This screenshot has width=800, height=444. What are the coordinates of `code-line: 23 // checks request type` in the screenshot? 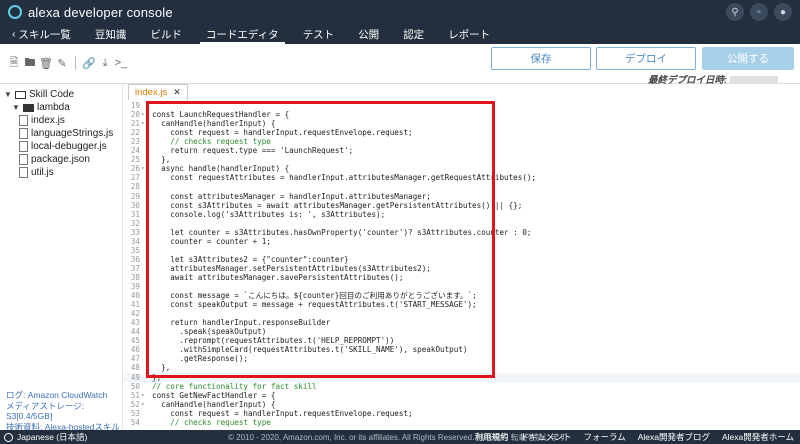 It's located at (462, 141).